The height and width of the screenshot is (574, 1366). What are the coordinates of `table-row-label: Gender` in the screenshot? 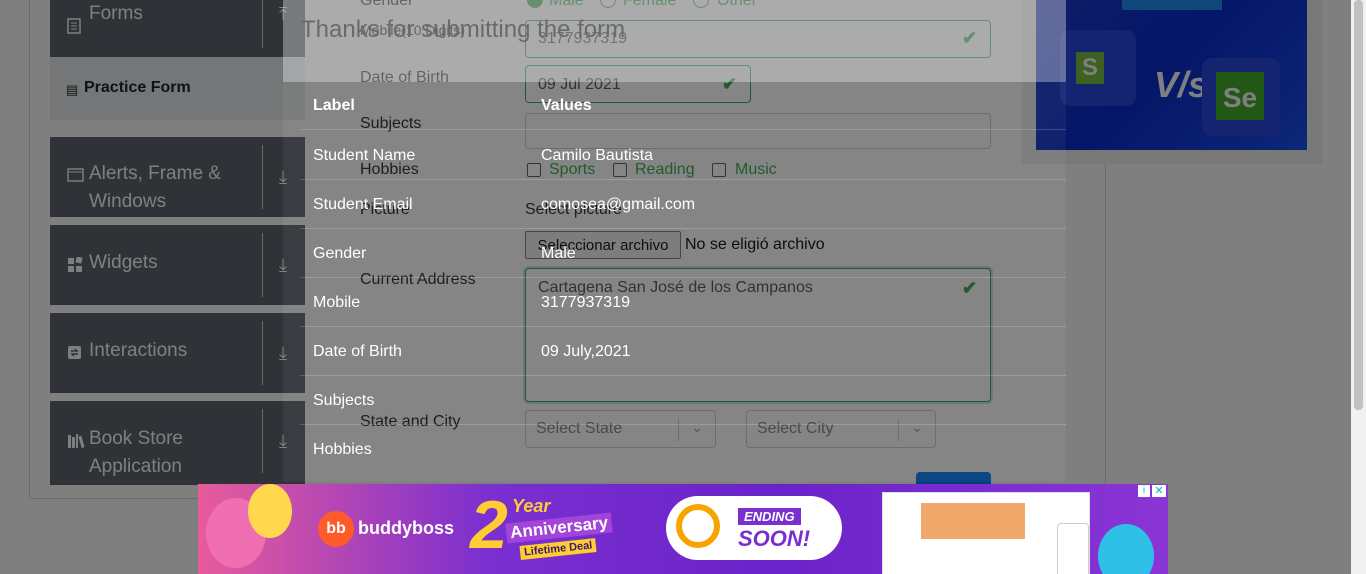 It's located at (340, 253).